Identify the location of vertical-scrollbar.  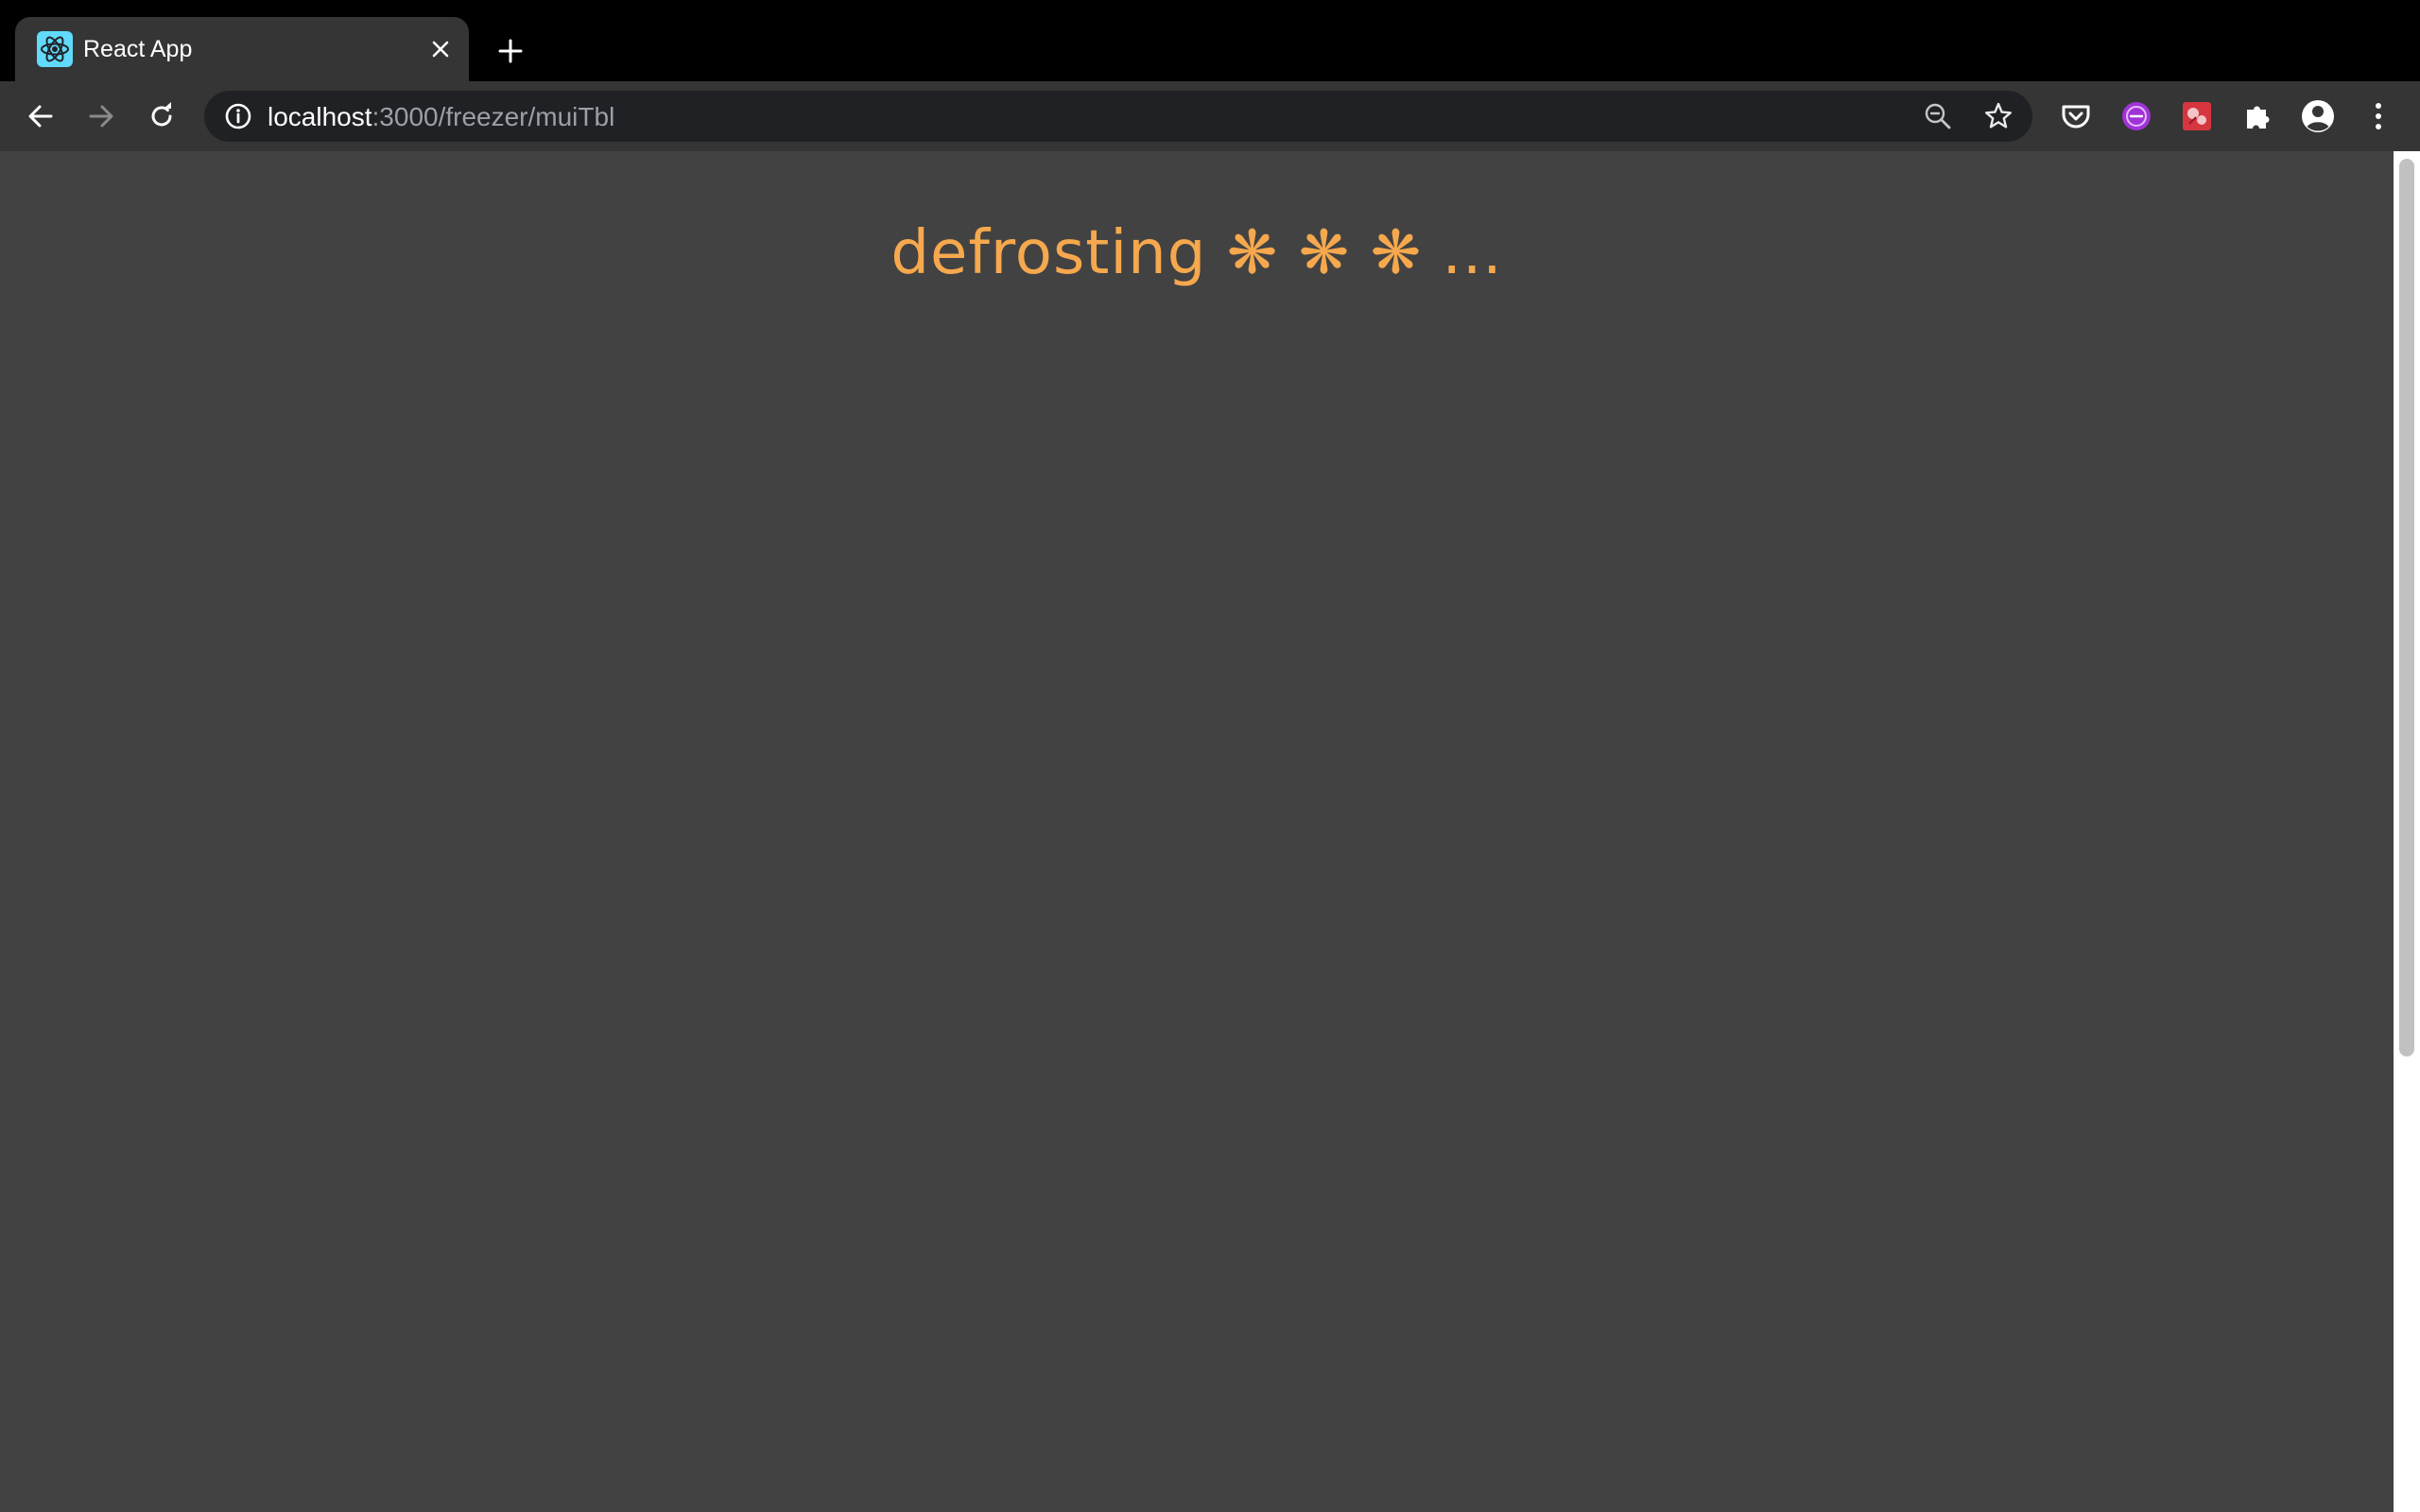
(2407, 831).